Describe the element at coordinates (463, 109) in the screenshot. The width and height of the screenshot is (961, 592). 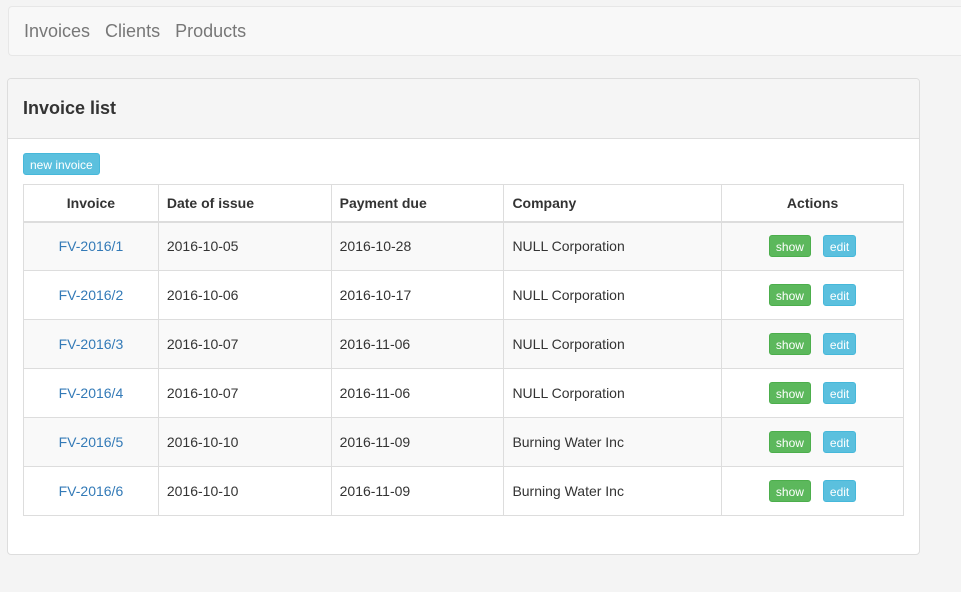
I see `panel-heading: Invoice list` at that location.